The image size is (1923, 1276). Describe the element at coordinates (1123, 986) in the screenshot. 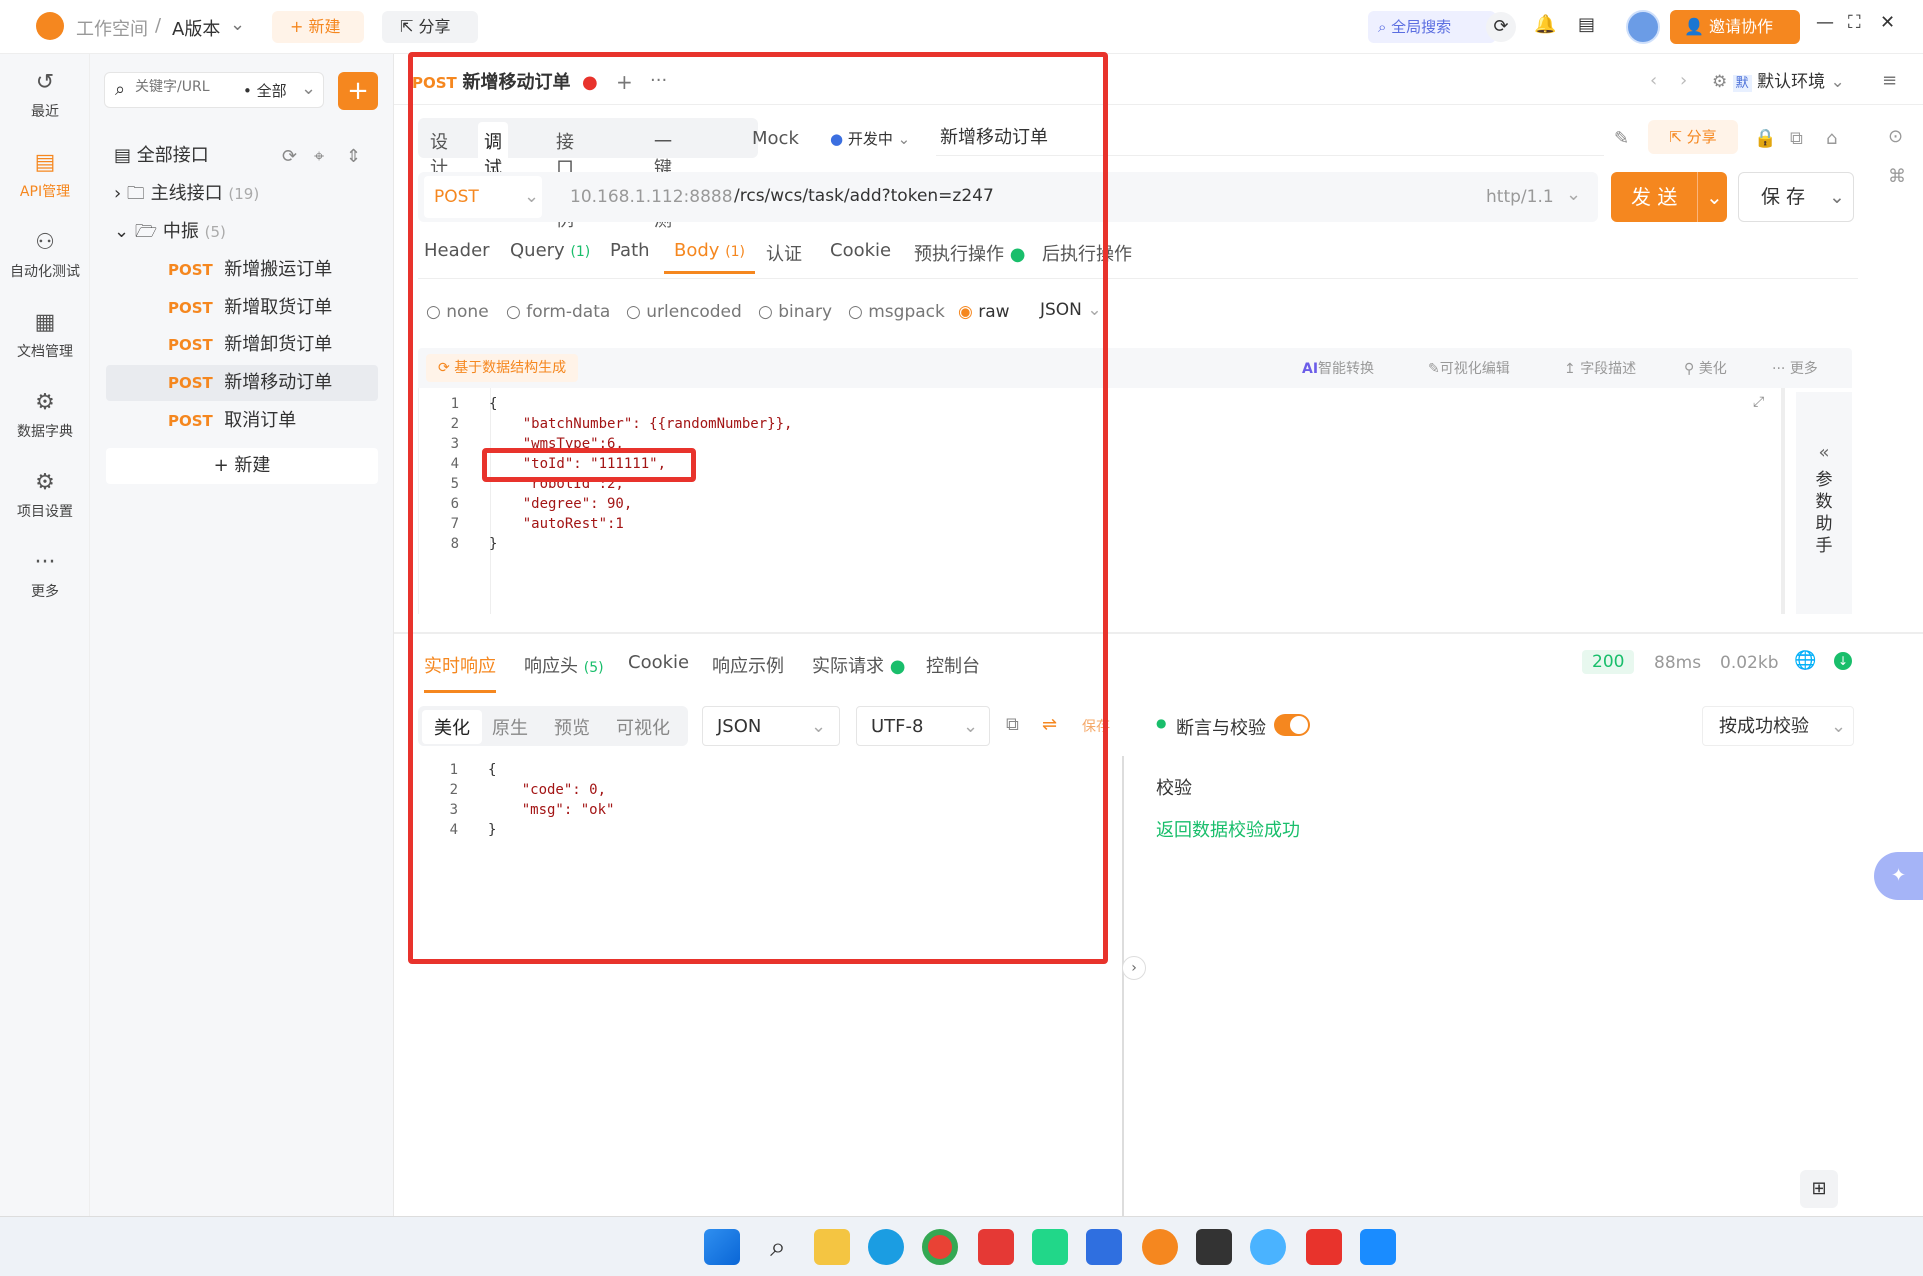

I see `panel-splitter` at that location.